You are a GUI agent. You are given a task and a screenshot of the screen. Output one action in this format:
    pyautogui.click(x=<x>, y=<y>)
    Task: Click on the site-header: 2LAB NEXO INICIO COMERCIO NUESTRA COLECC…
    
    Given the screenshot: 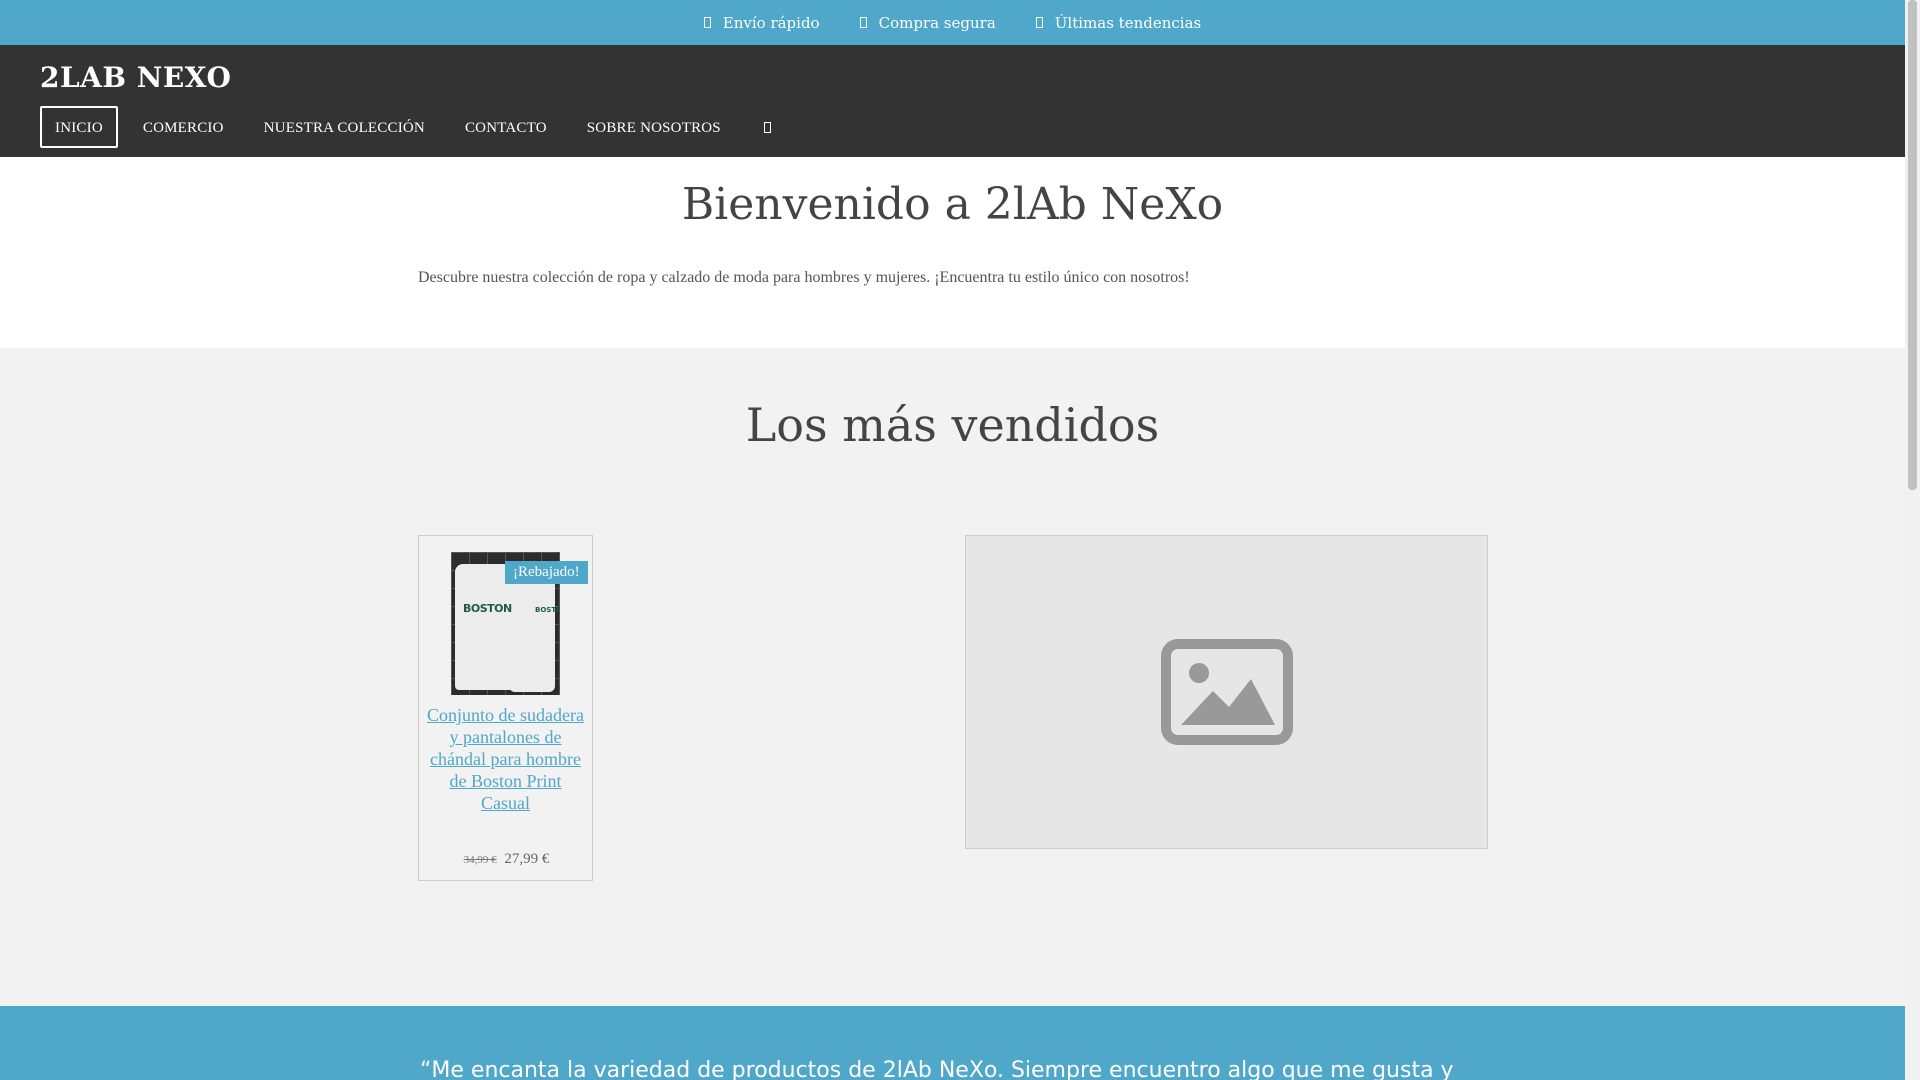 What is the action you would take?
    pyautogui.click(x=952, y=101)
    